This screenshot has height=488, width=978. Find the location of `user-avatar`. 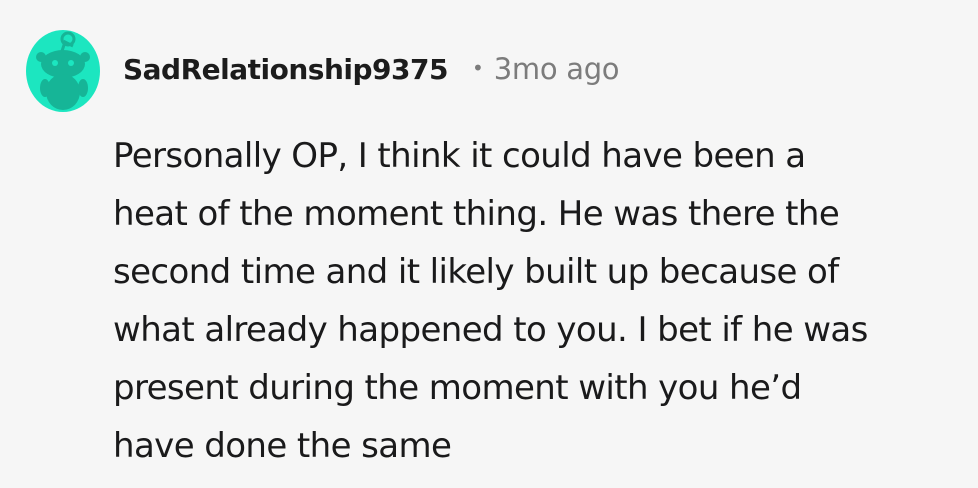

user-avatar is located at coordinates (63, 69).